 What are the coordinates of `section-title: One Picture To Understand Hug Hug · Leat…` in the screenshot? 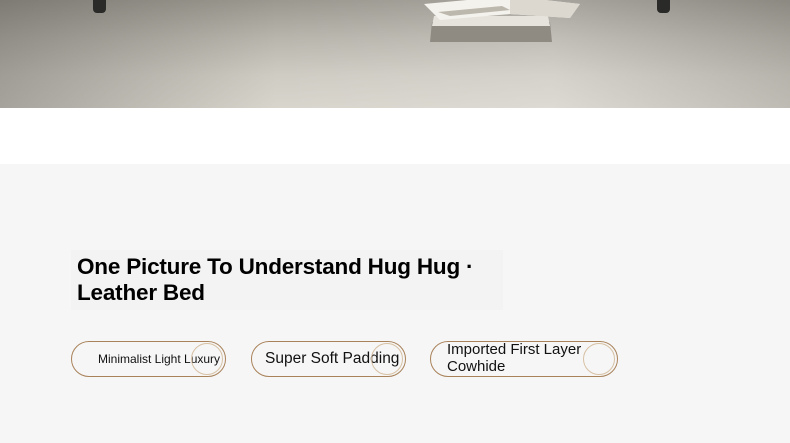 It's located at (287, 280).